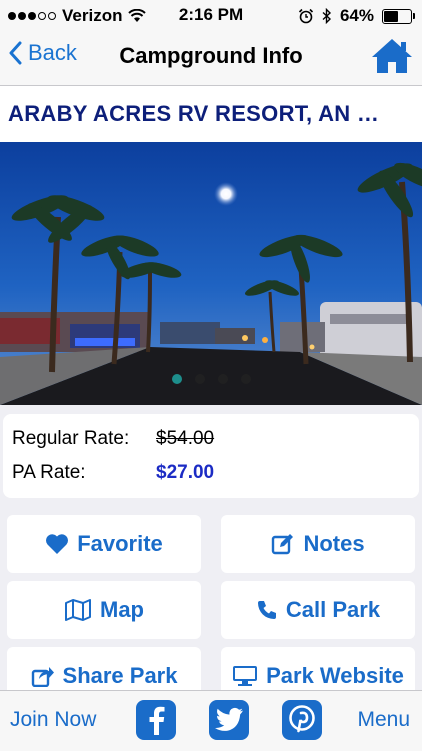 The height and width of the screenshot is (751, 422). Describe the element at coordinates (122, 609) in the screenshot. I see `map-label: Map` at that location.